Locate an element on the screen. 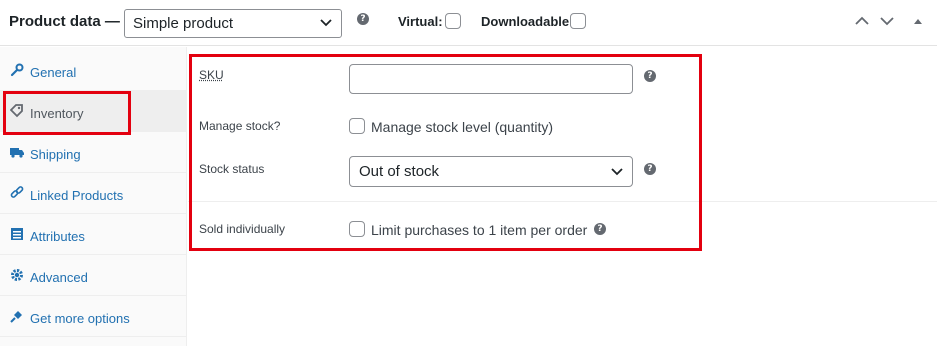 This screenshot has height=346, width=937. tab-attributes: Attributes is located at coordinates (93, 234).